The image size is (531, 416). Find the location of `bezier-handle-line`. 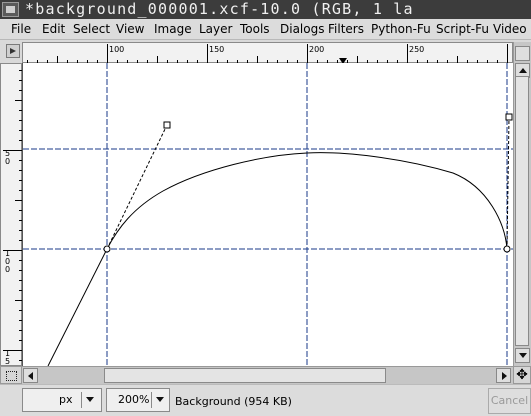

bezier-handle-line is located at coordinates (137, 187).